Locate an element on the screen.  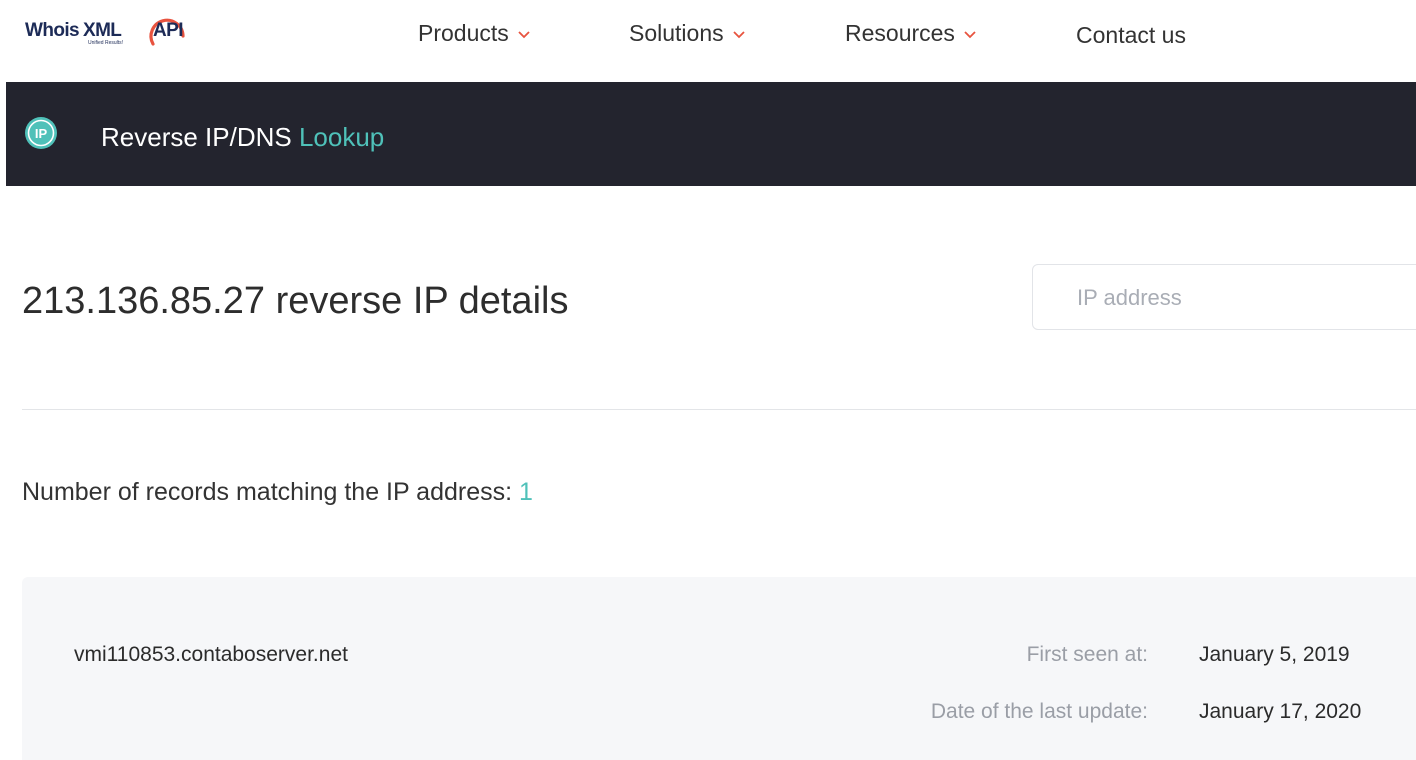
records-count-value: 1 is located at coordinates (526, 492).